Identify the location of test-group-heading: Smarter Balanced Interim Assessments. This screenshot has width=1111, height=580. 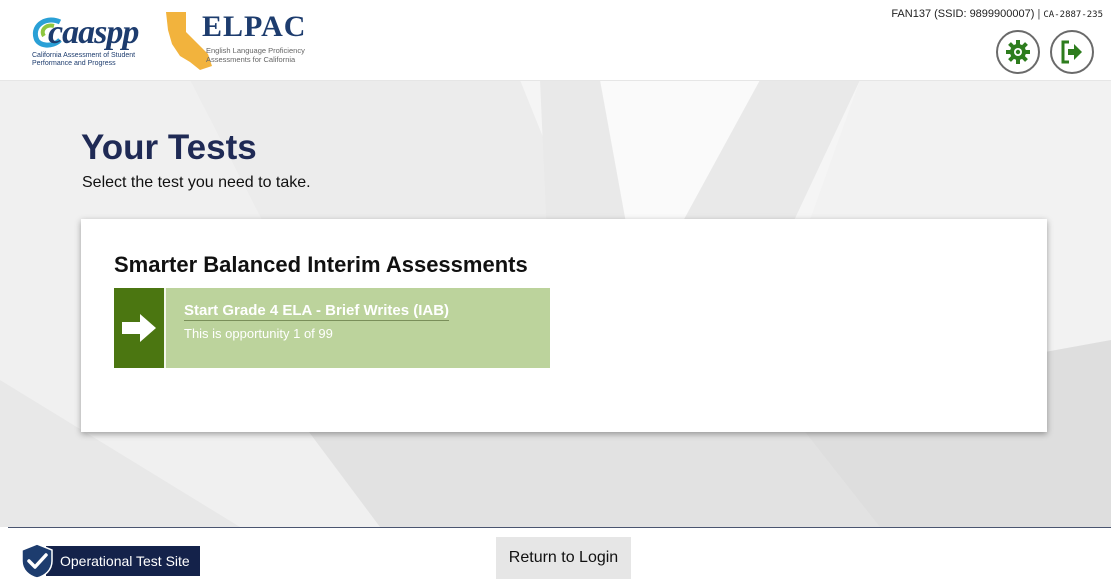
(321, 264).